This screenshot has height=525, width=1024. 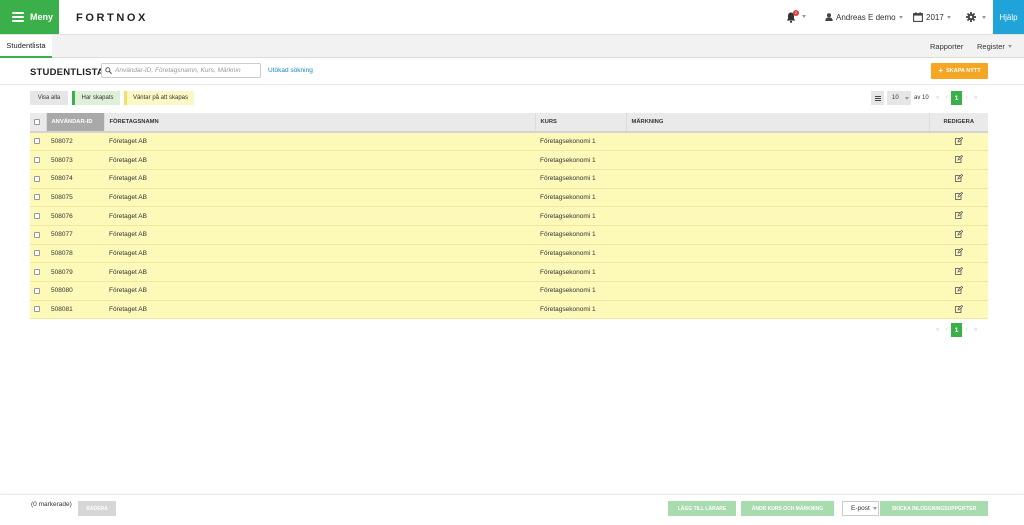 I want to click on table-row: 508079 Företaget AB Företagsekonomi 1, so click(x=509, y=272).